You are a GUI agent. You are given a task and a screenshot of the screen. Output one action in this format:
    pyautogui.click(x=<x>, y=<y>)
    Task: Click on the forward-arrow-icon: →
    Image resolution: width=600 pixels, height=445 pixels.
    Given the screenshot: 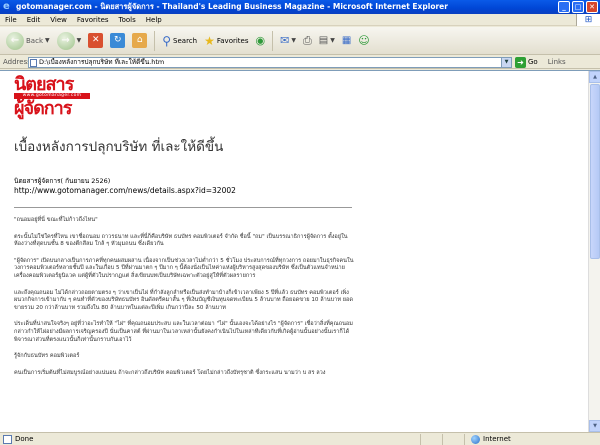 What is the action you would take?
    pyautogui.click(x=65, y=40)
    